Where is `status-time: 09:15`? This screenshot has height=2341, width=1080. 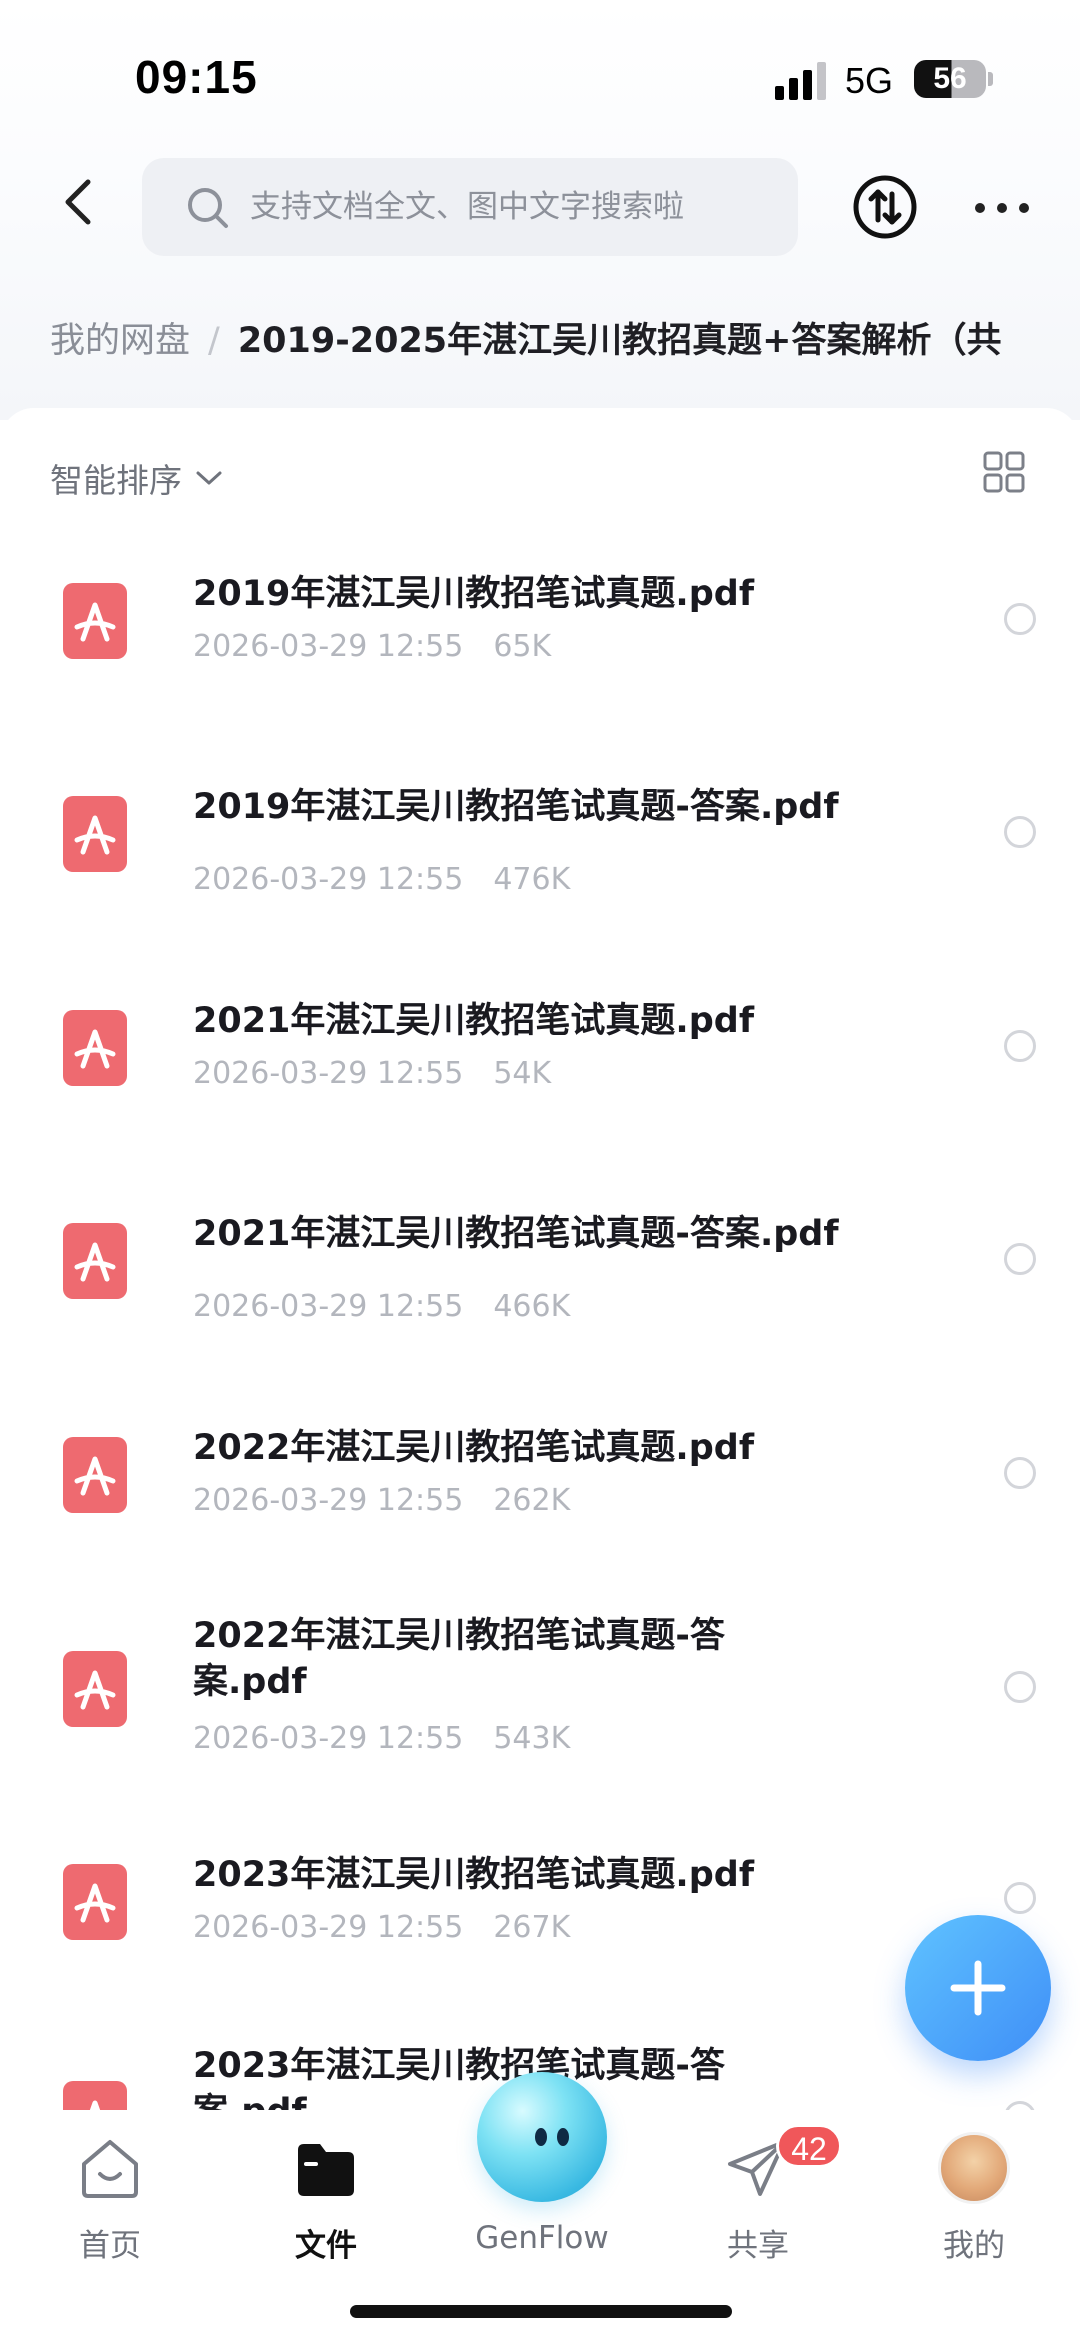
status-time: 09:15 is located at coordinates (196, 77).